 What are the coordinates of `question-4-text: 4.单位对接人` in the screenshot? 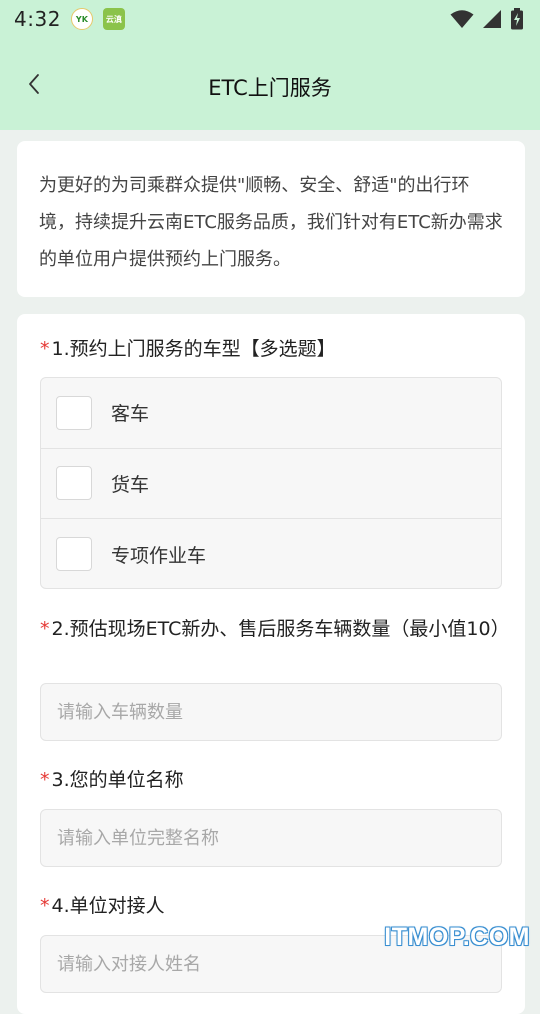 It's located at (108, 906).